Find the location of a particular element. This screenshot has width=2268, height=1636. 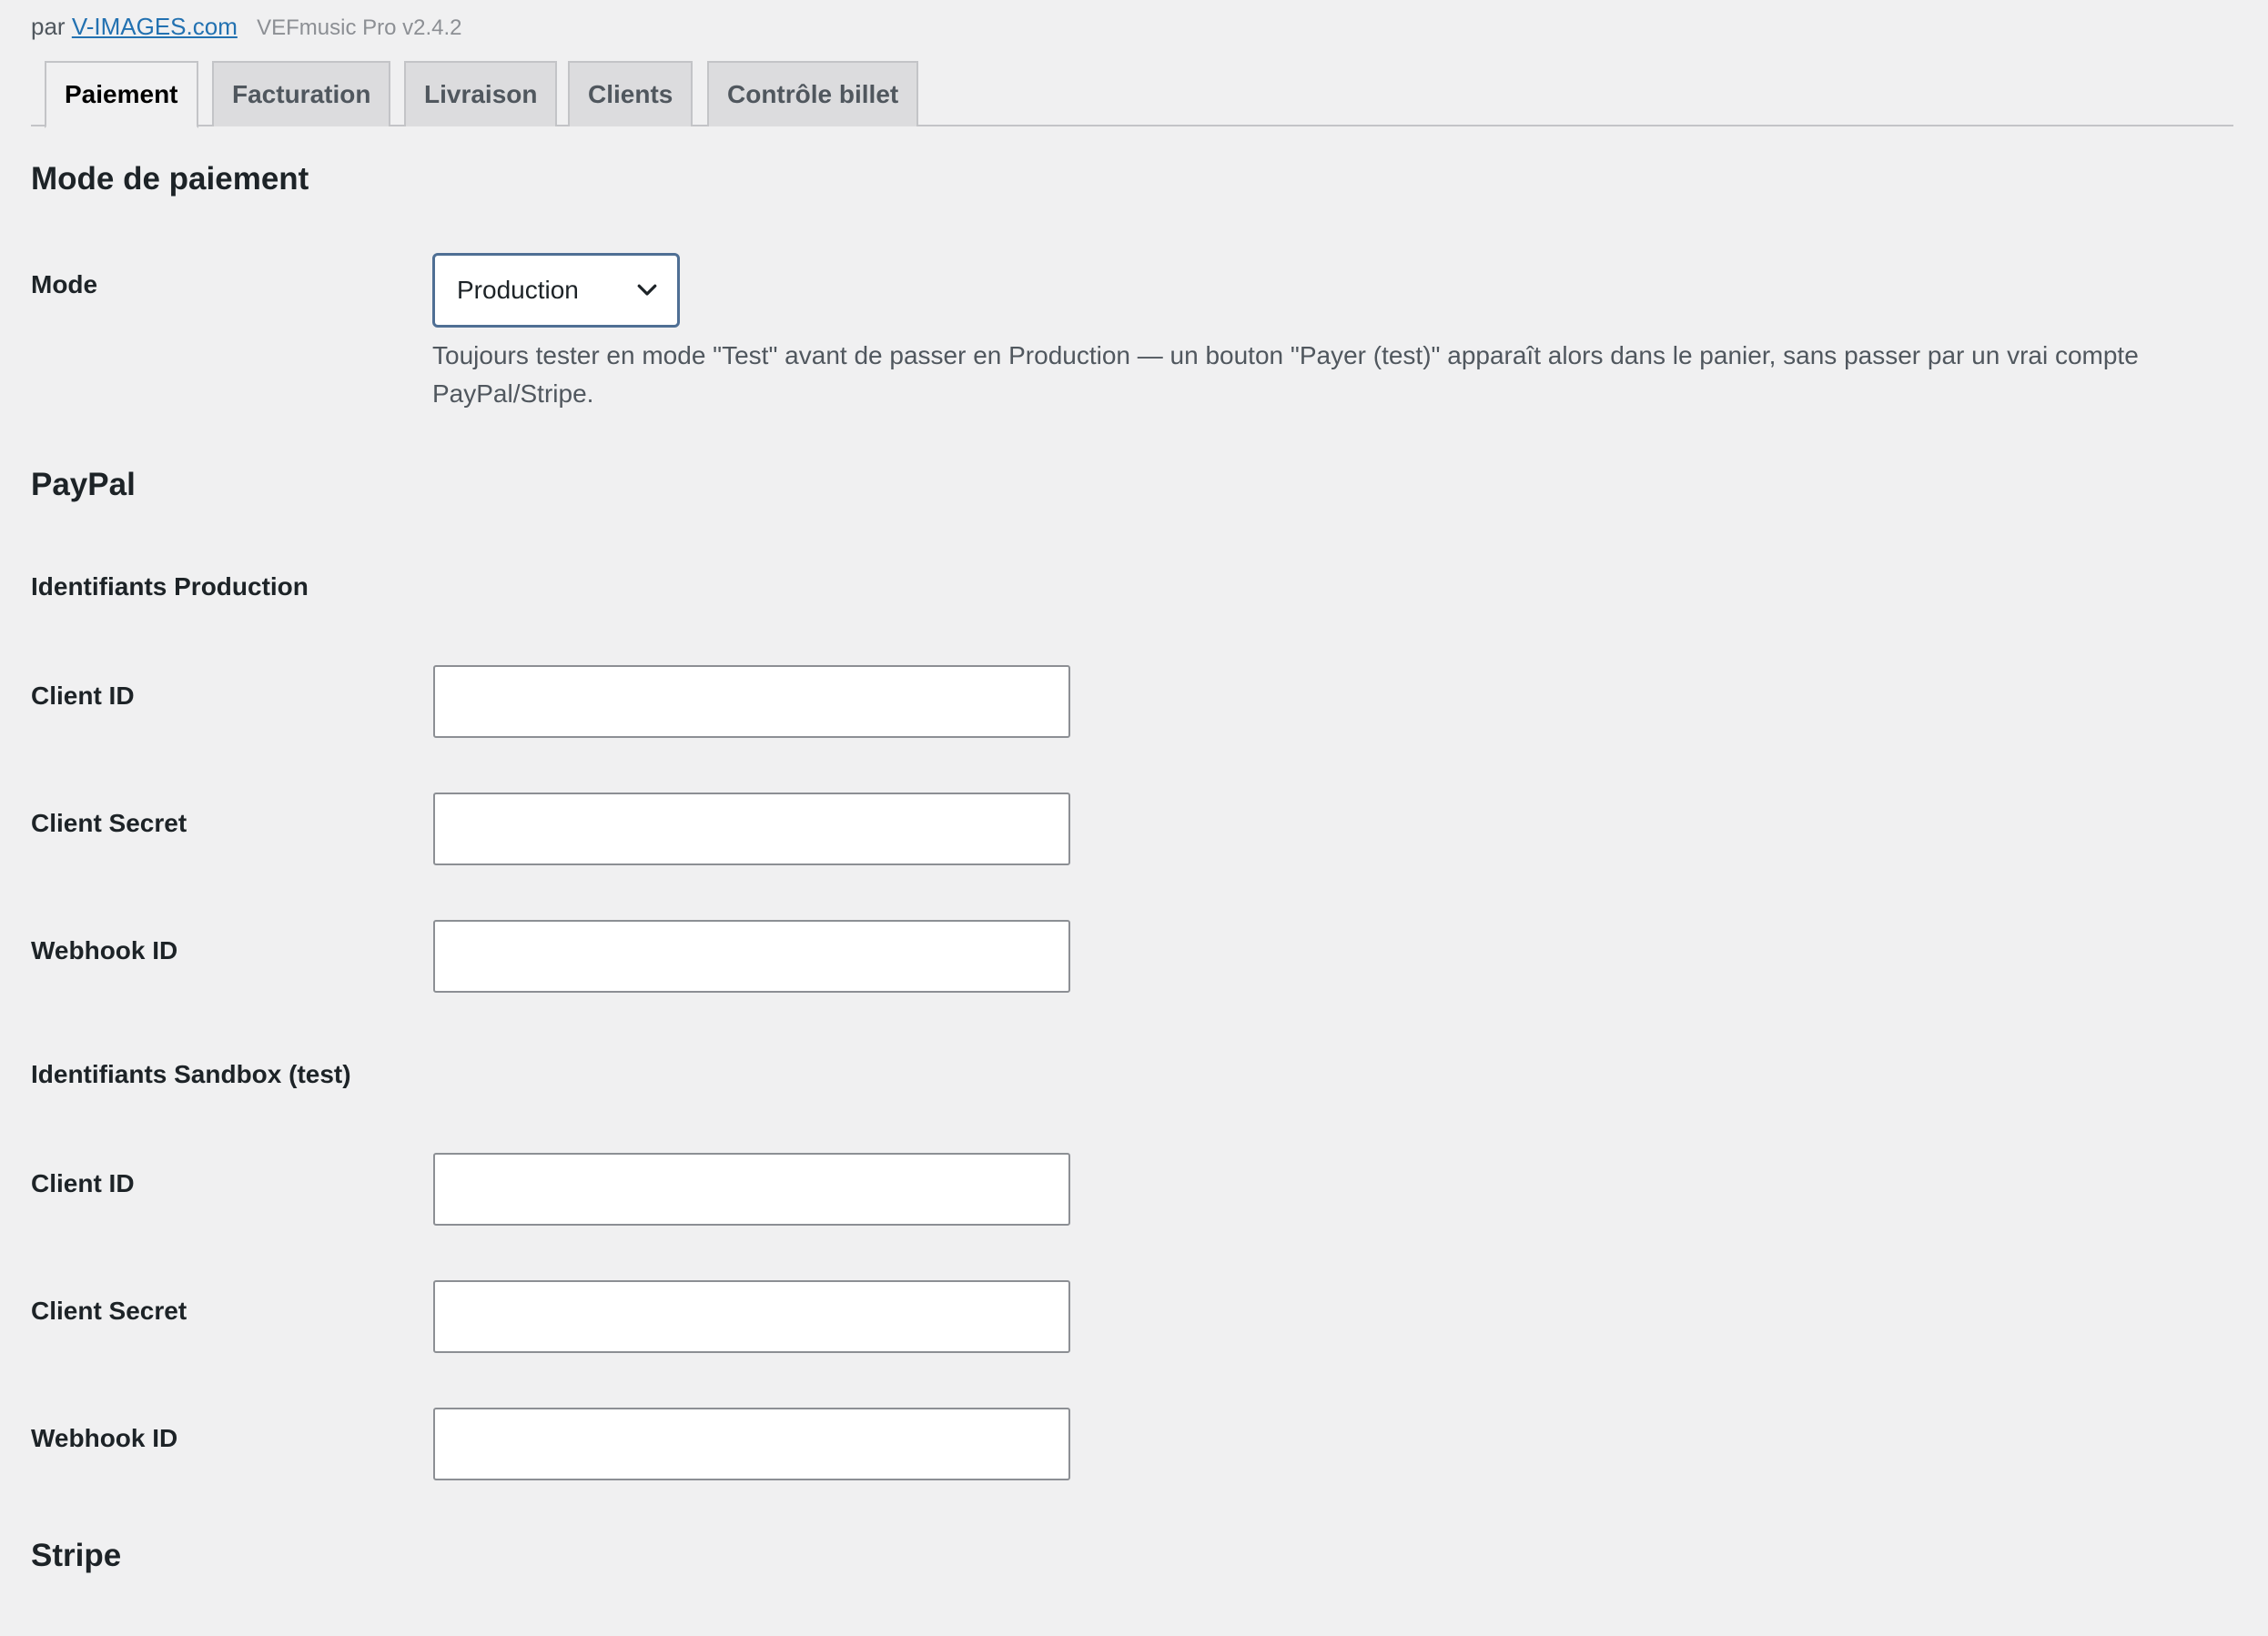

prod-client-secret-input is located at coordinates (751, 829).